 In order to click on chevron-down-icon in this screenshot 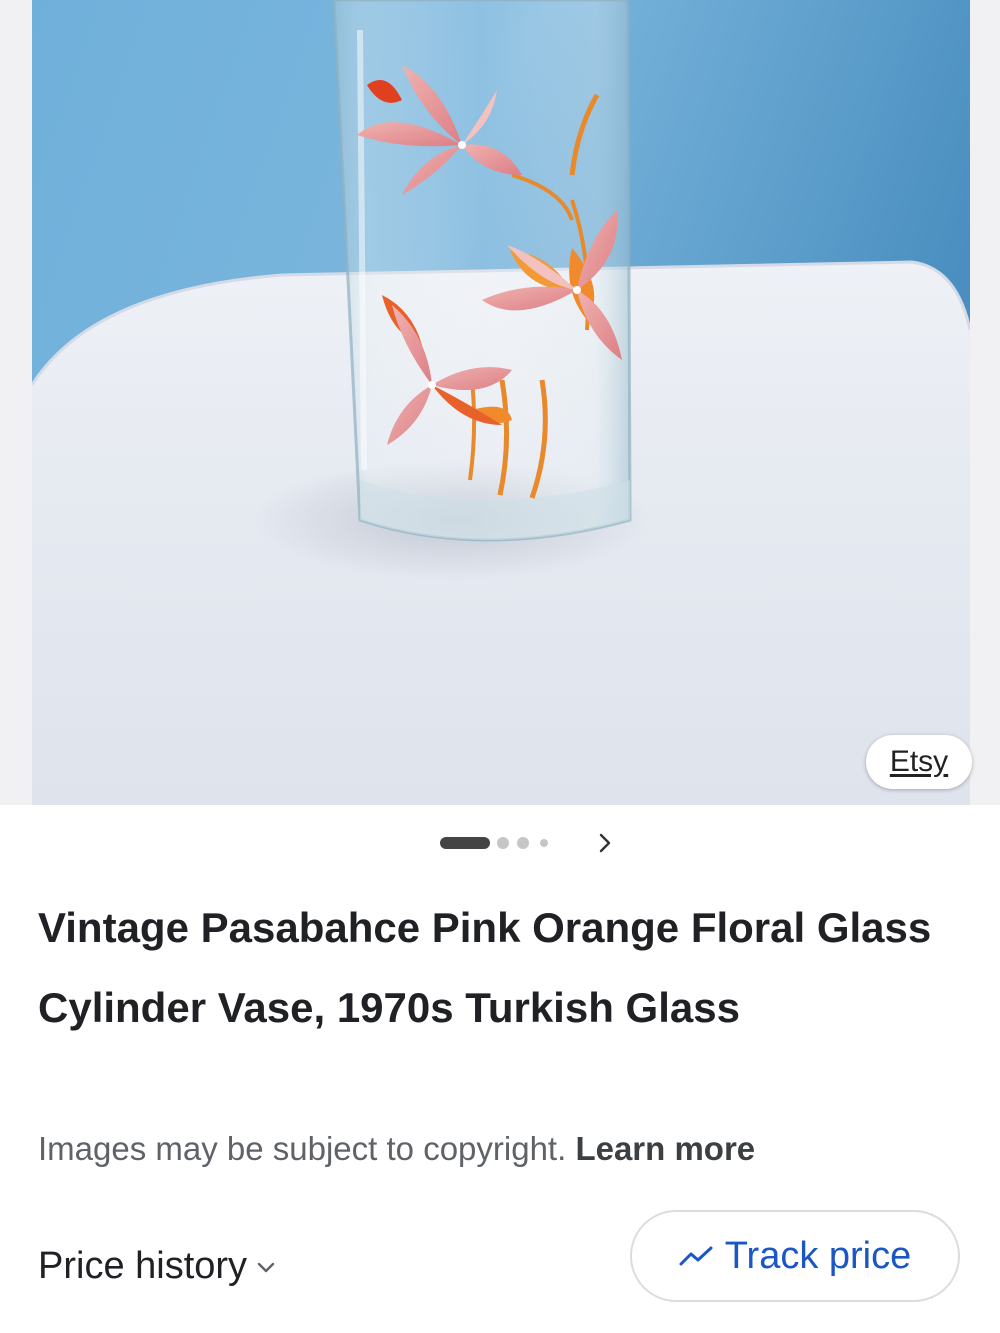, I will do `click(266, 1267)`.